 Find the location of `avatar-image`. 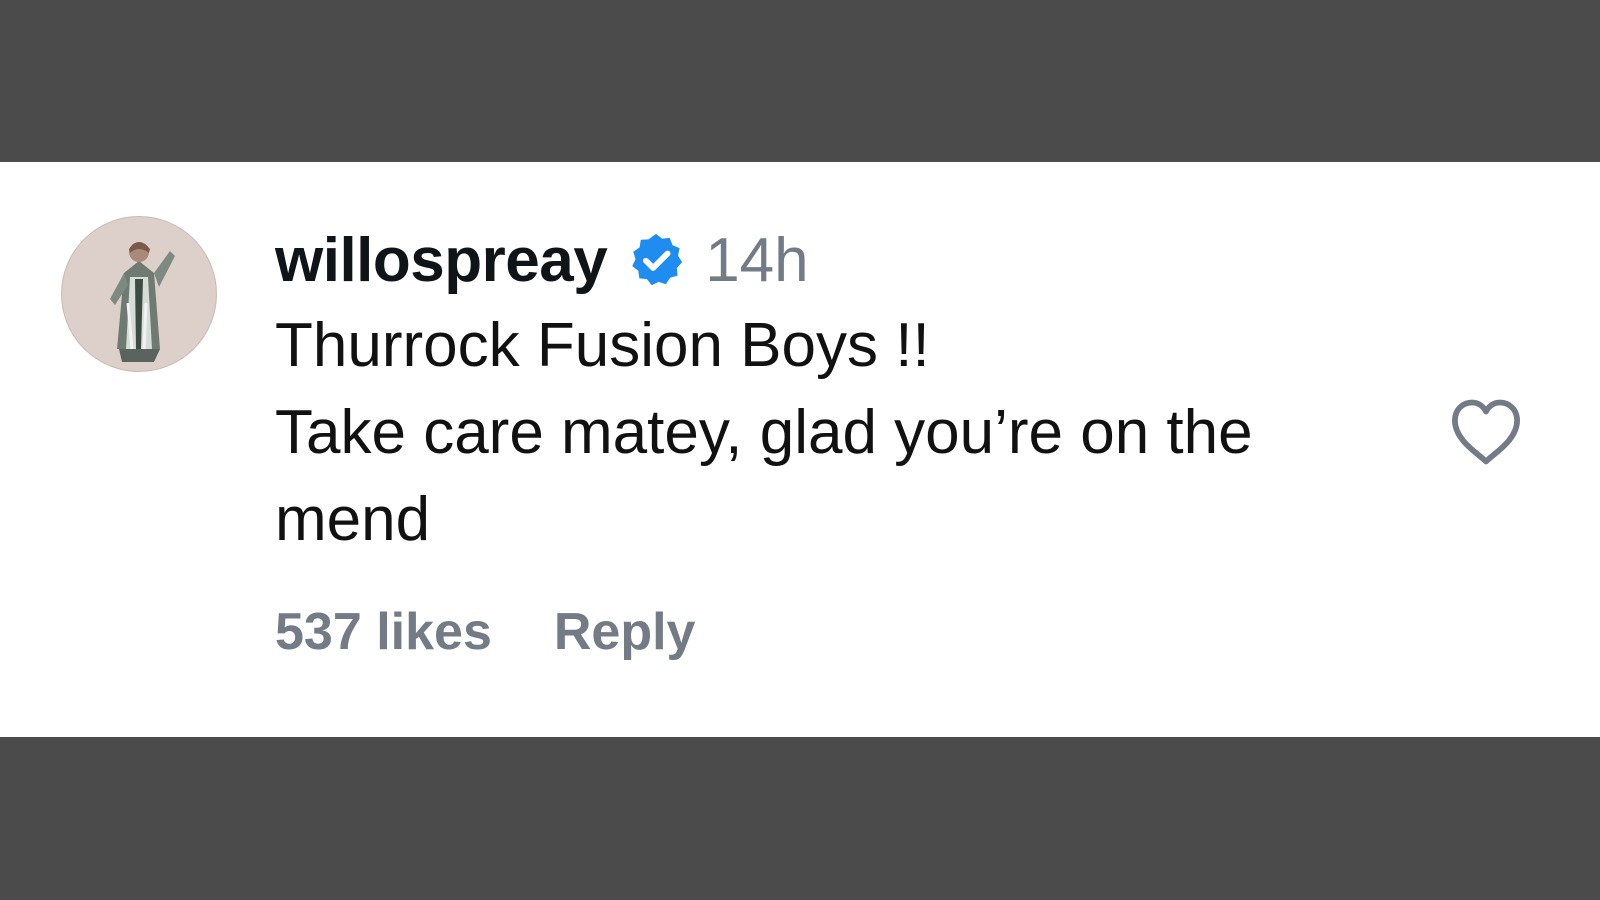

avatar-image is located at coordinates (139, 294).